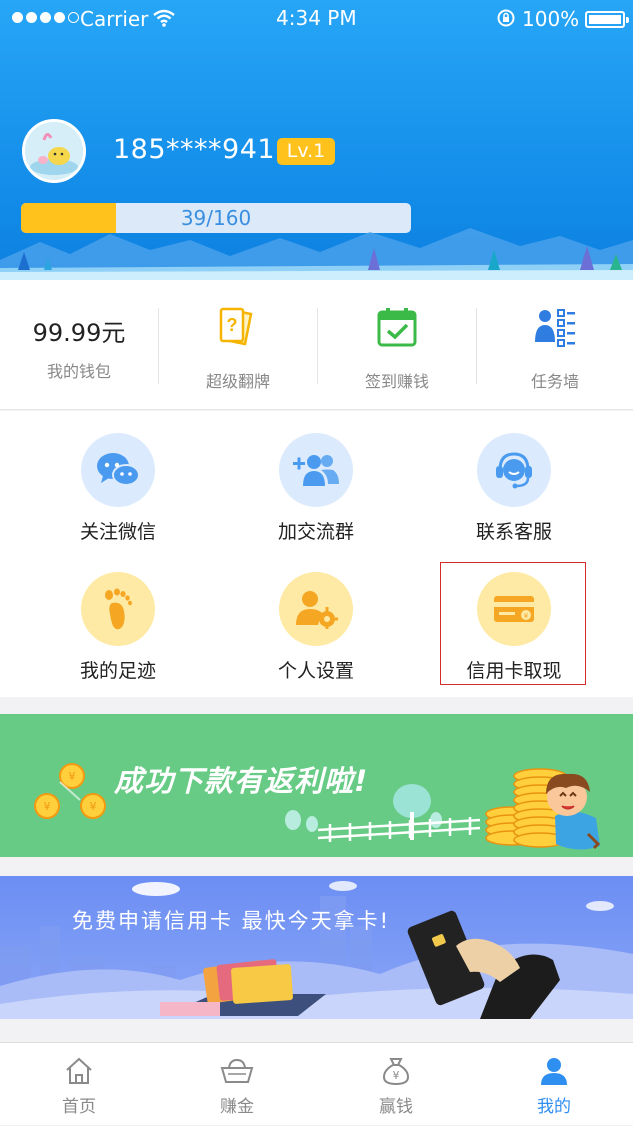 Image resolution: width=633 pixels, height=1126 pixels. I want to click on follow-wechat-icon-bg, so click(118, 470).